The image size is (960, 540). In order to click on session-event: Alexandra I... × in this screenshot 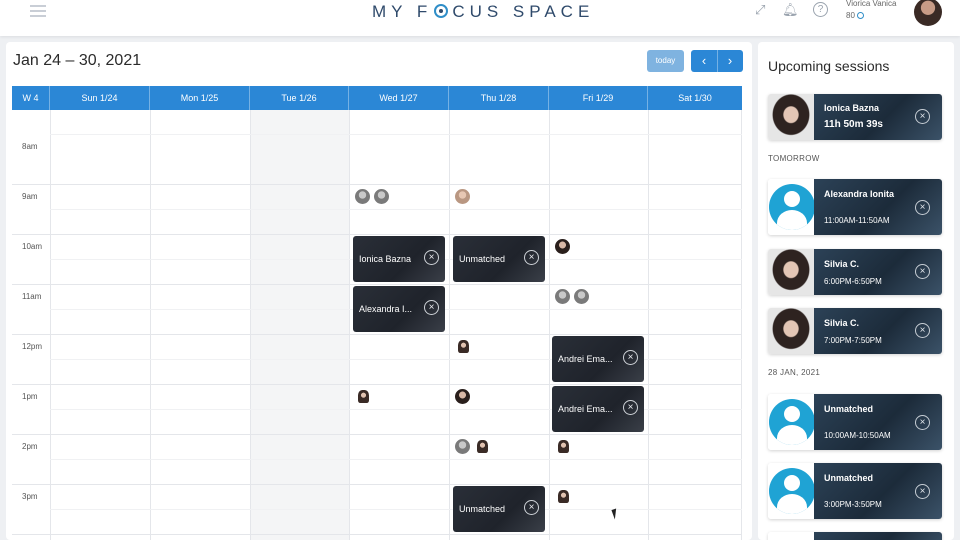, I will do `click(399, 309)`.